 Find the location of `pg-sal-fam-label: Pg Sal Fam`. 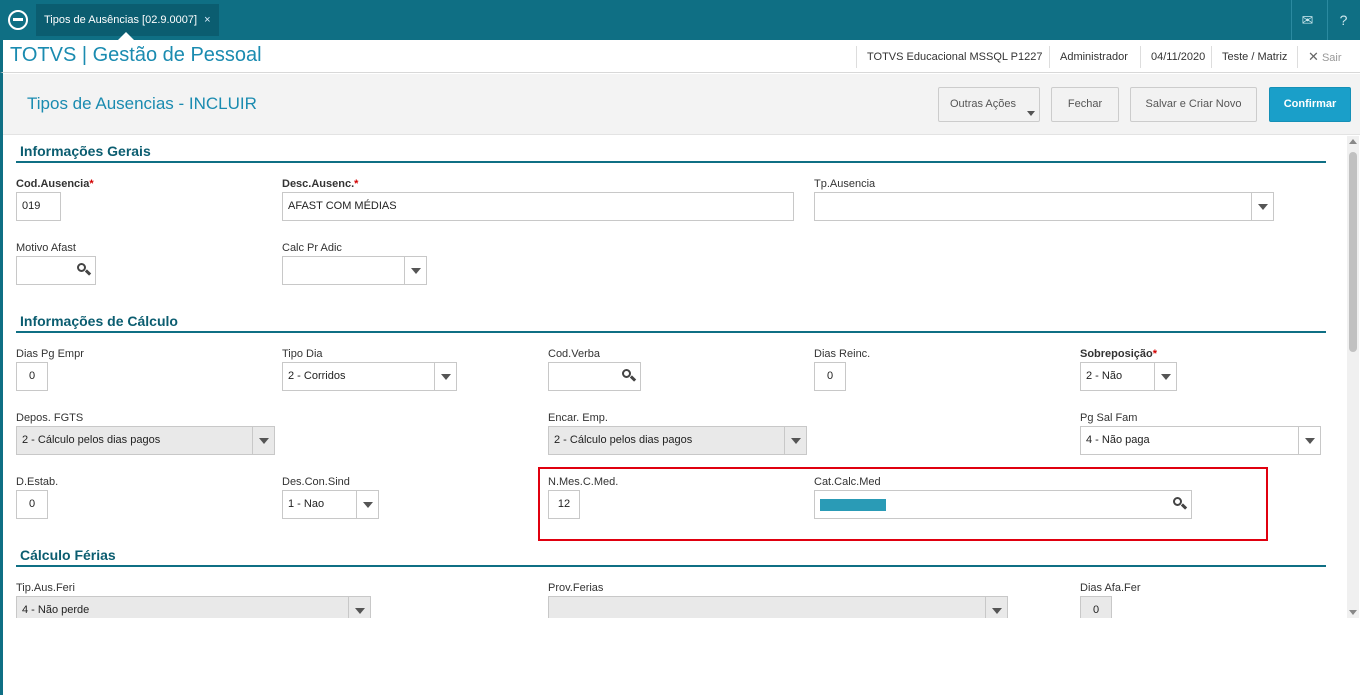

pg-sal-fam-label: Pg Sal Fam is located at coordinates (1109, 418).